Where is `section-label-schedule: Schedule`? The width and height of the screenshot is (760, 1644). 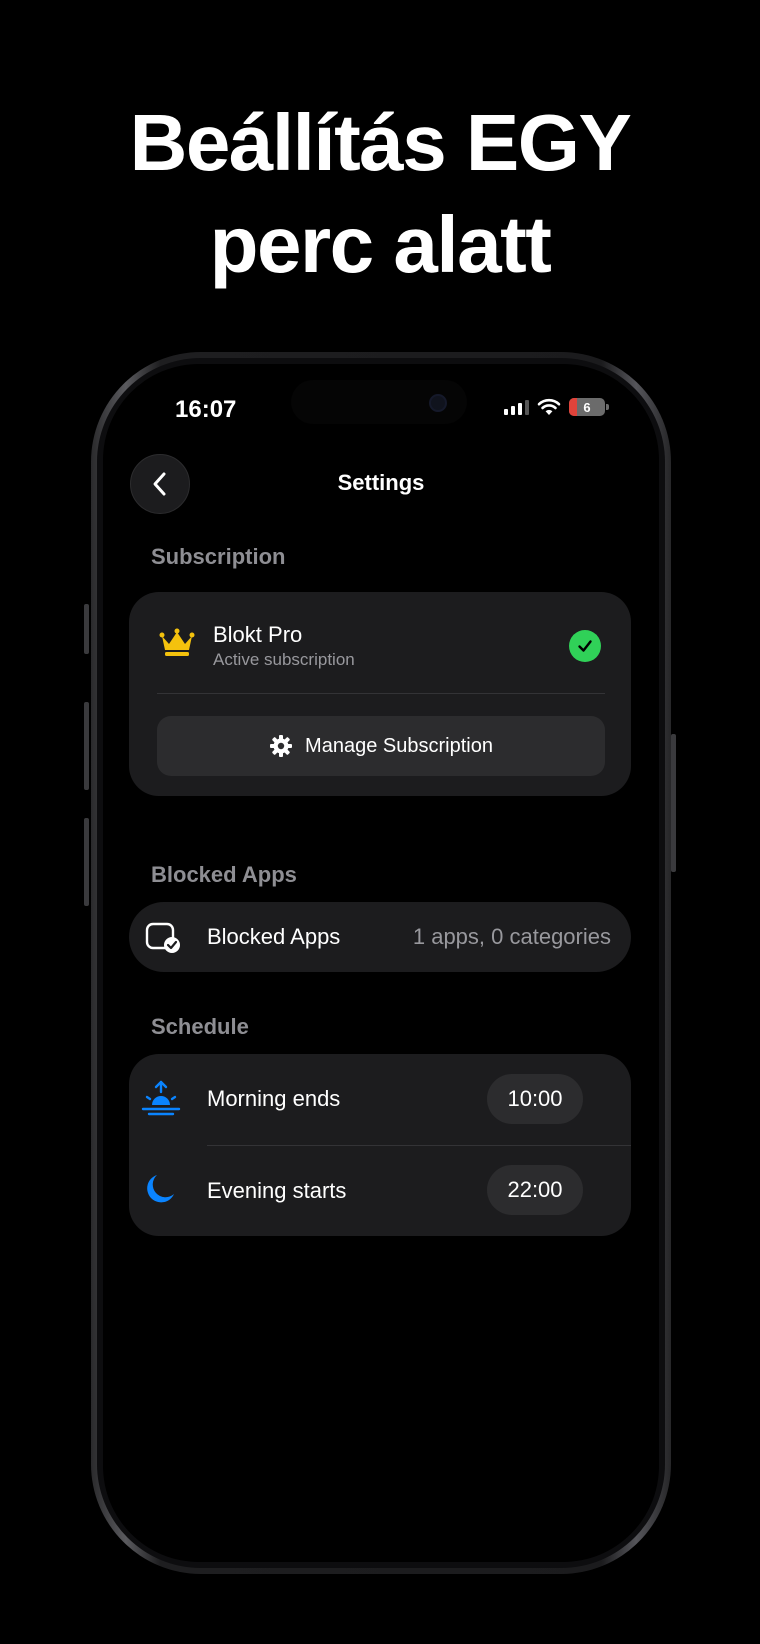 section-label-schedule: Schedule is located at coordinates (200, 1026).